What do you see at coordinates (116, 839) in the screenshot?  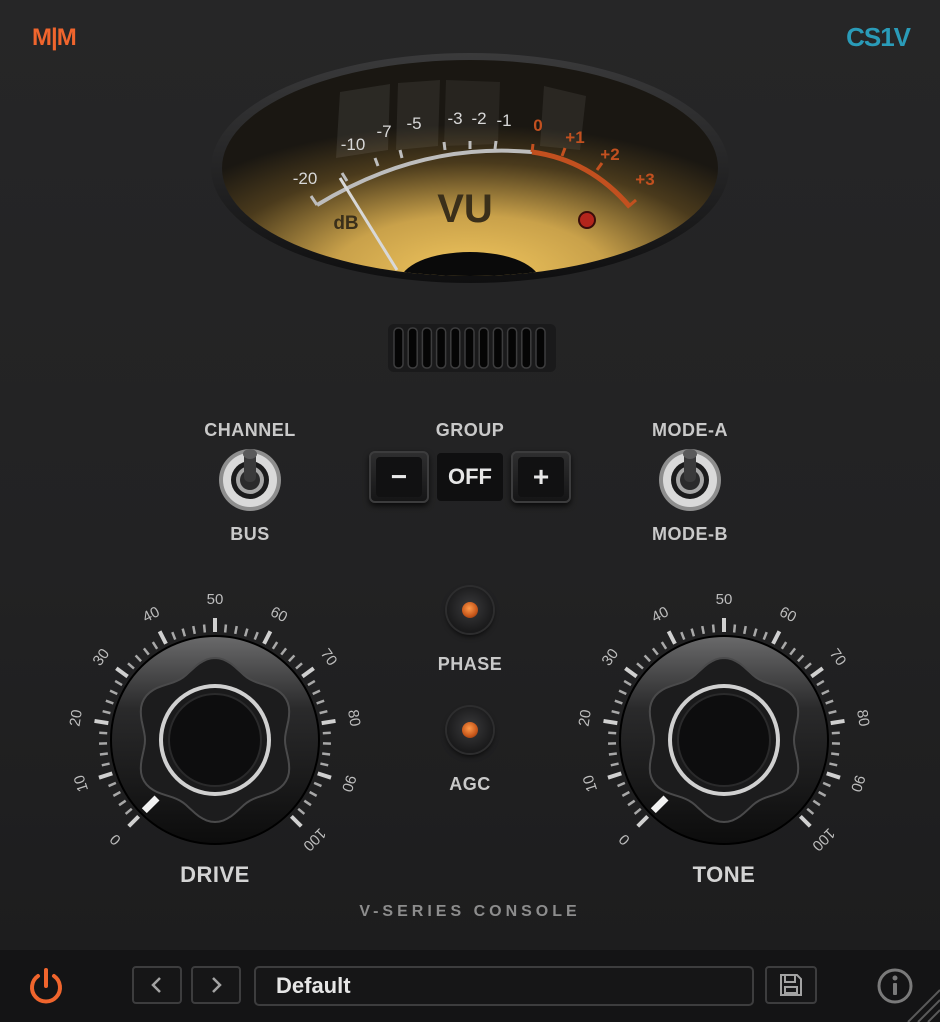 I see `knob-scale-label: 0` at bounding box center [116, 839].